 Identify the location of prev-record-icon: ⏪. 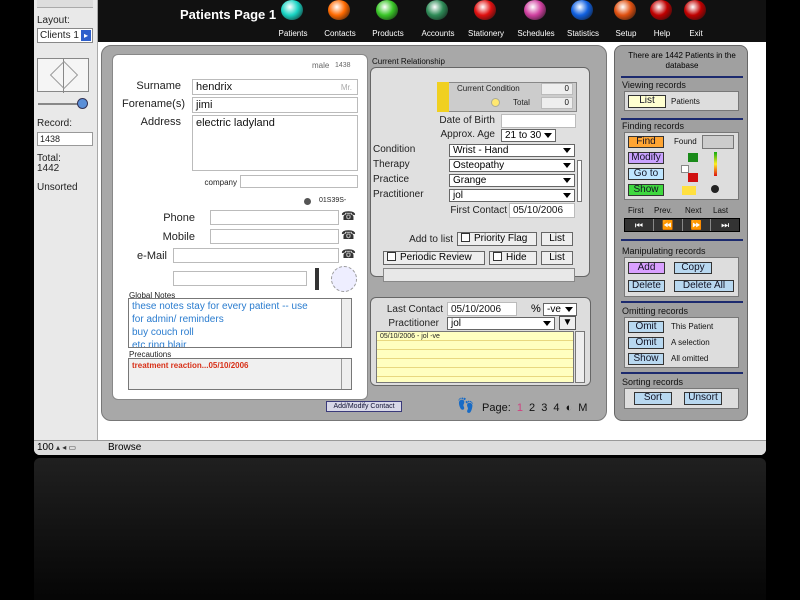
(668, 225).